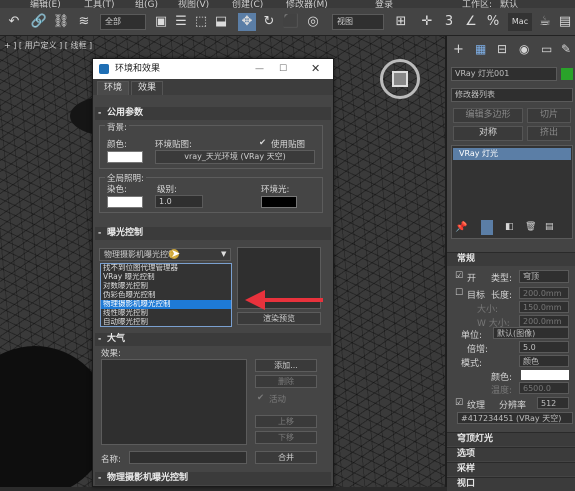  I want to click on light-on-checkbox: ☑, so click(459, 276).